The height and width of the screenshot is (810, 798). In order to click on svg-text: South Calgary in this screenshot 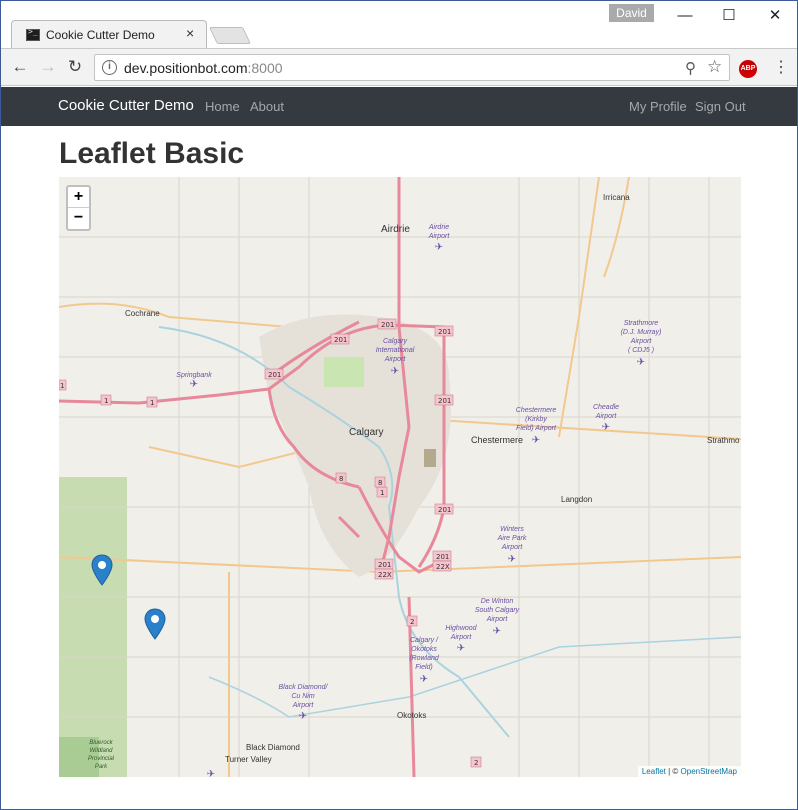, I will do `click(497, 610)`.